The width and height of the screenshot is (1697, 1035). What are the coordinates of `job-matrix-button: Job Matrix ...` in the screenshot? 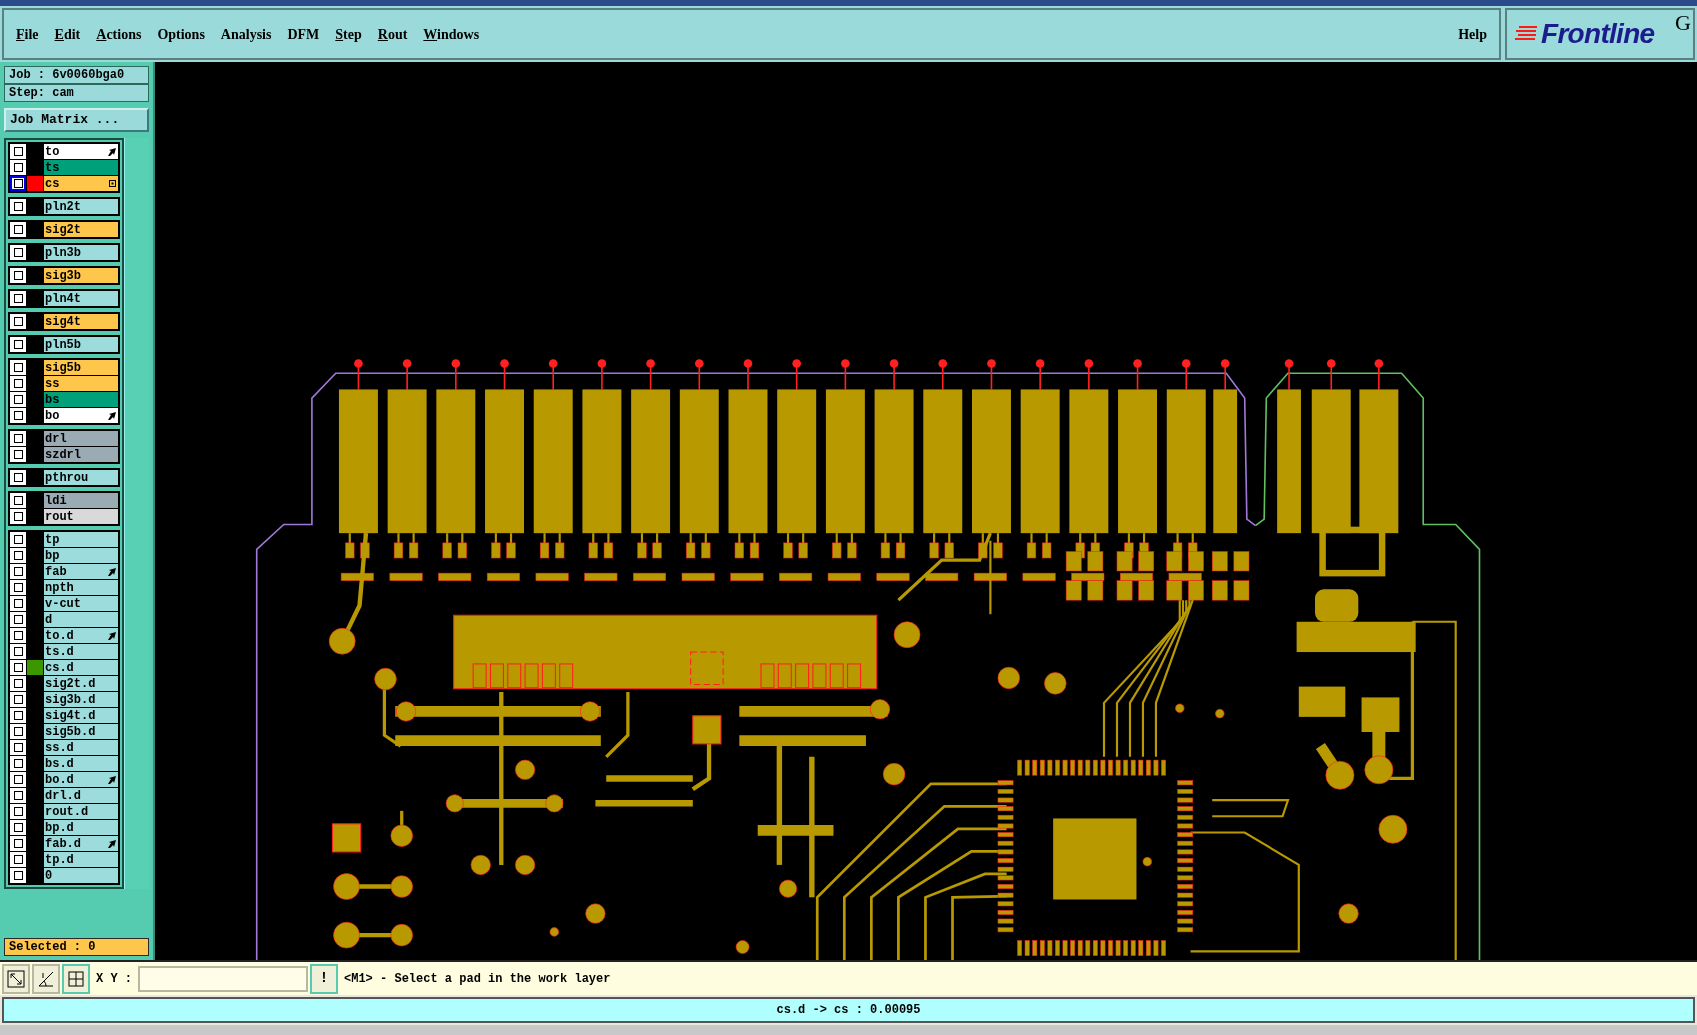 It's located at (76, 120).